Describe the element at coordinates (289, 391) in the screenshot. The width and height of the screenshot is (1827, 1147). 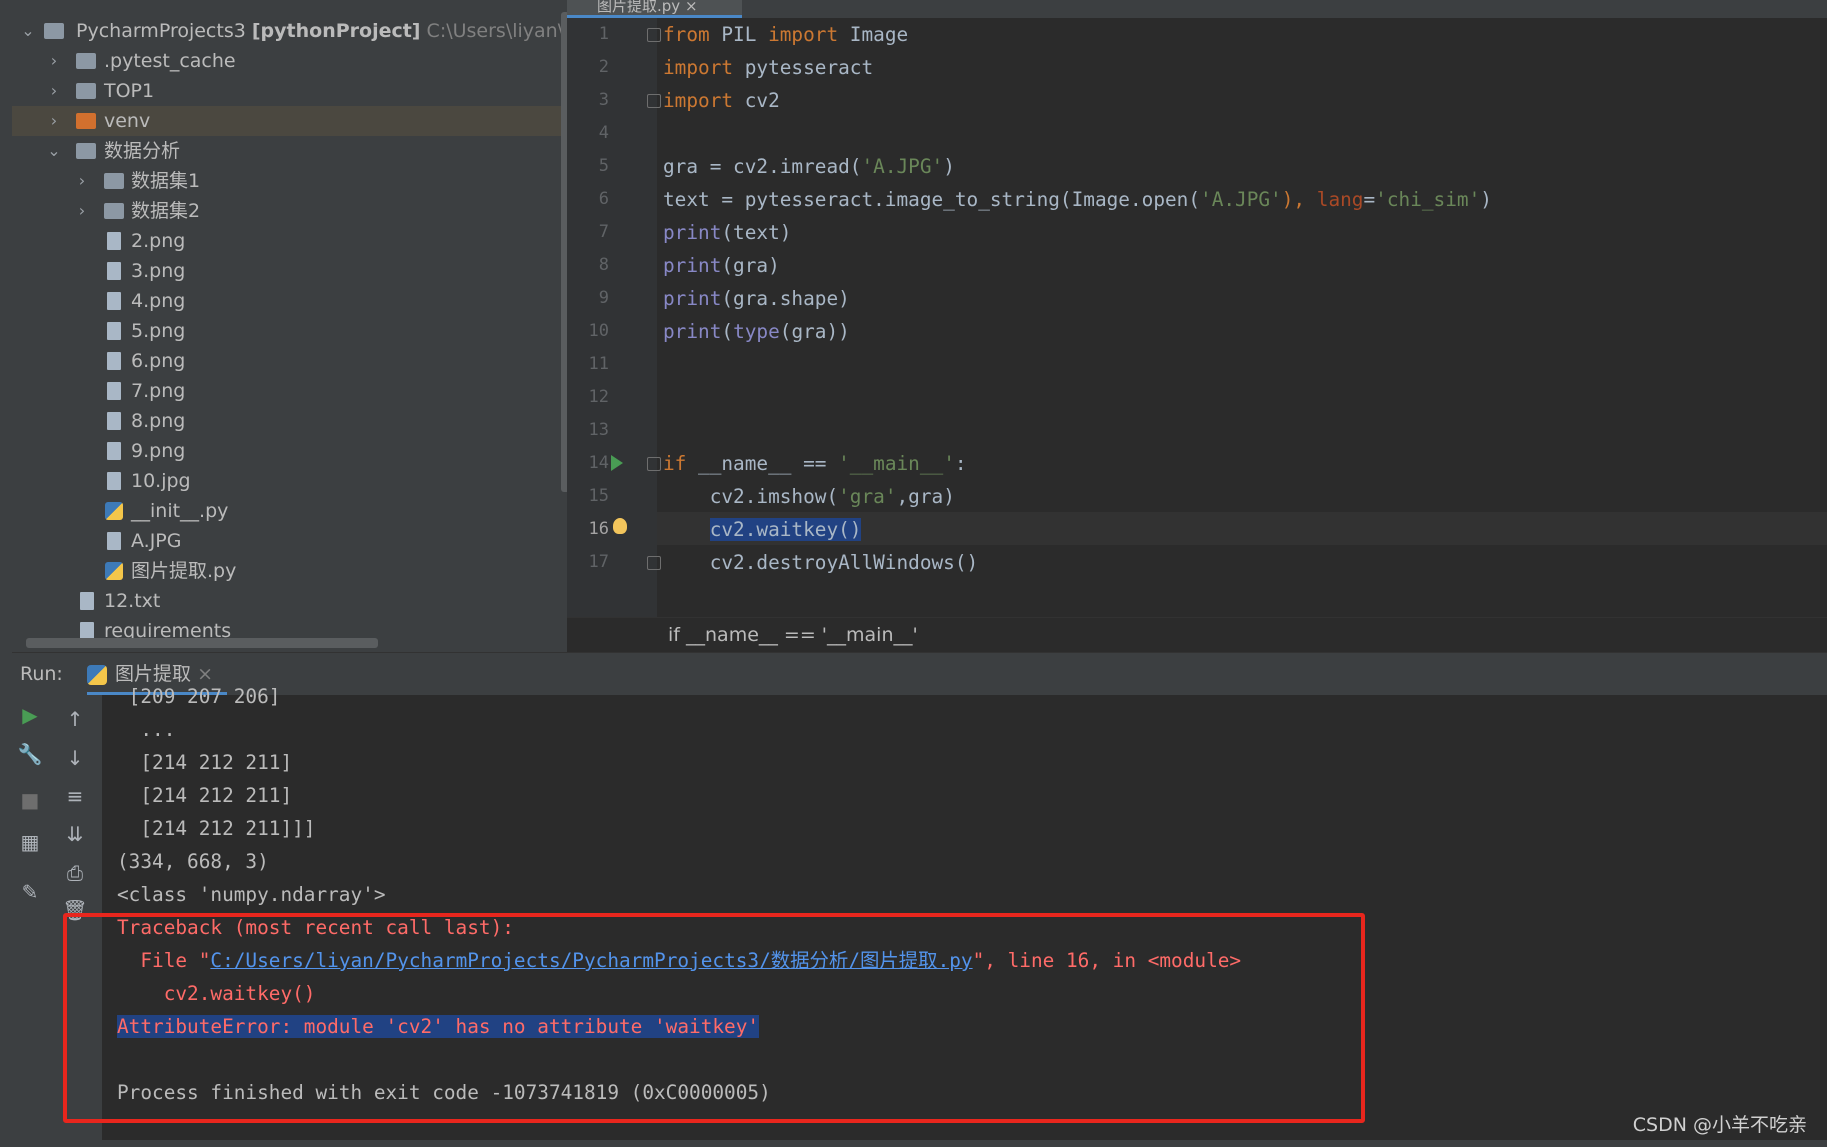
I see `tree-item-file: 7.png` at that location.